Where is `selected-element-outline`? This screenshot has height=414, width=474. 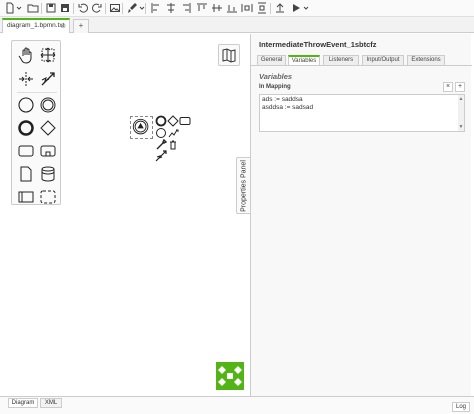
selected-element-outline is located at coordinates (141, 127).